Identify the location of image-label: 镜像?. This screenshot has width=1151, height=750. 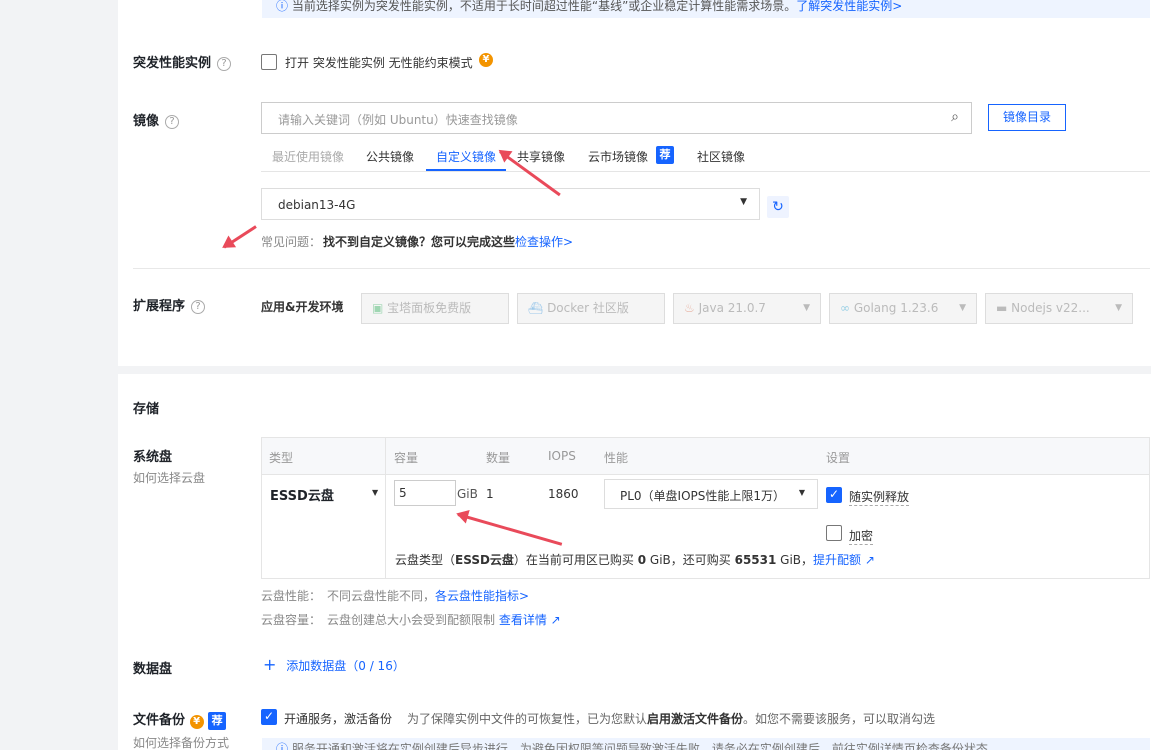
(156, 119).